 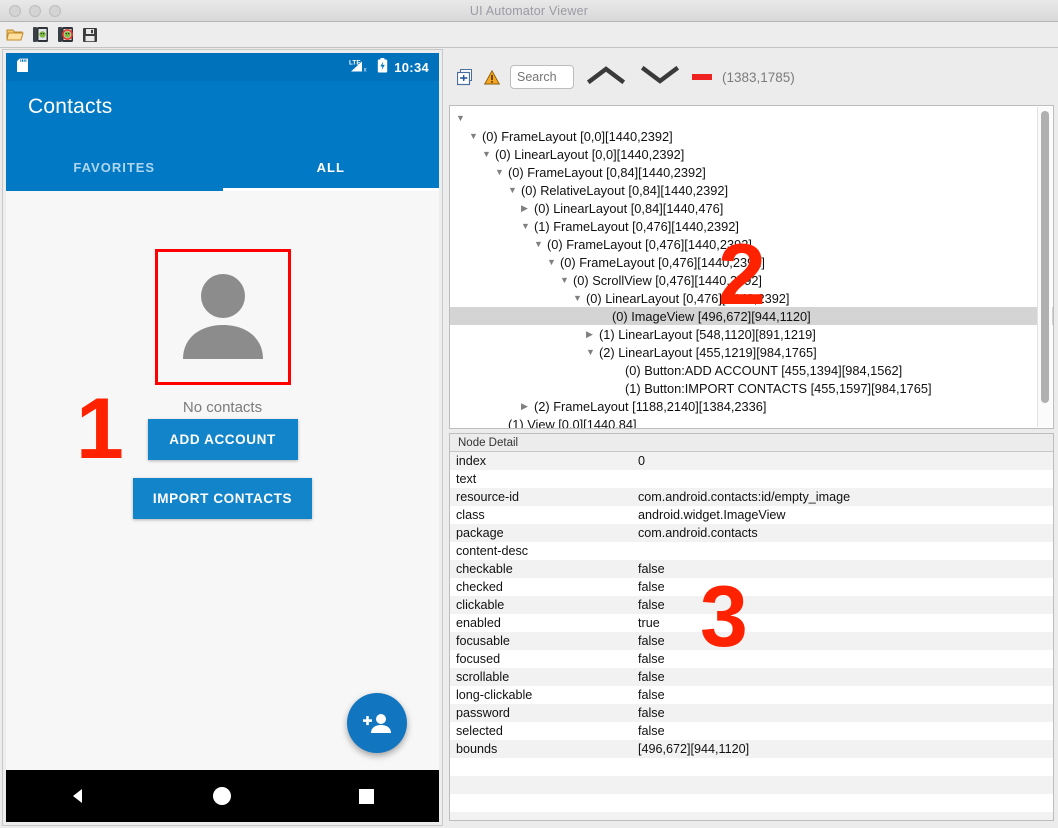 I want to click on node-detail-header: Node Detail, so click(x=751, y=443).